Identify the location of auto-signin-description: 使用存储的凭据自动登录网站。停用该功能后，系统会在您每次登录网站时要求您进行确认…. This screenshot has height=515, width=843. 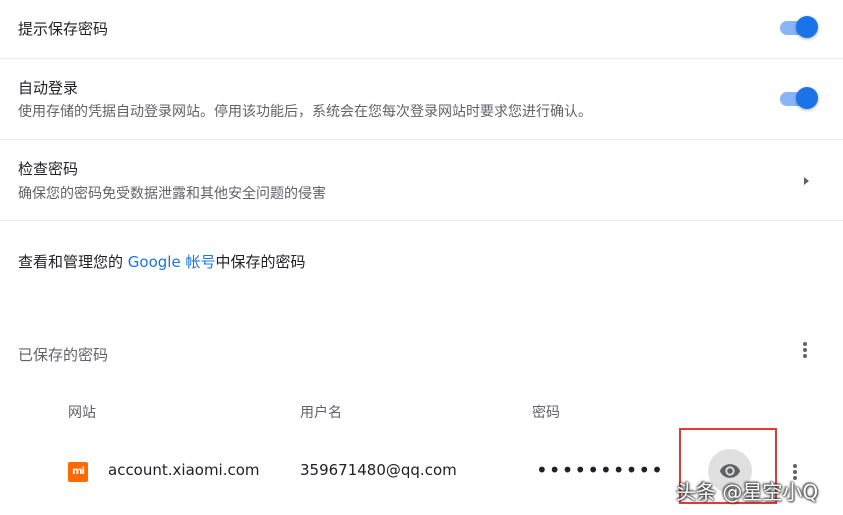
(305, 112).